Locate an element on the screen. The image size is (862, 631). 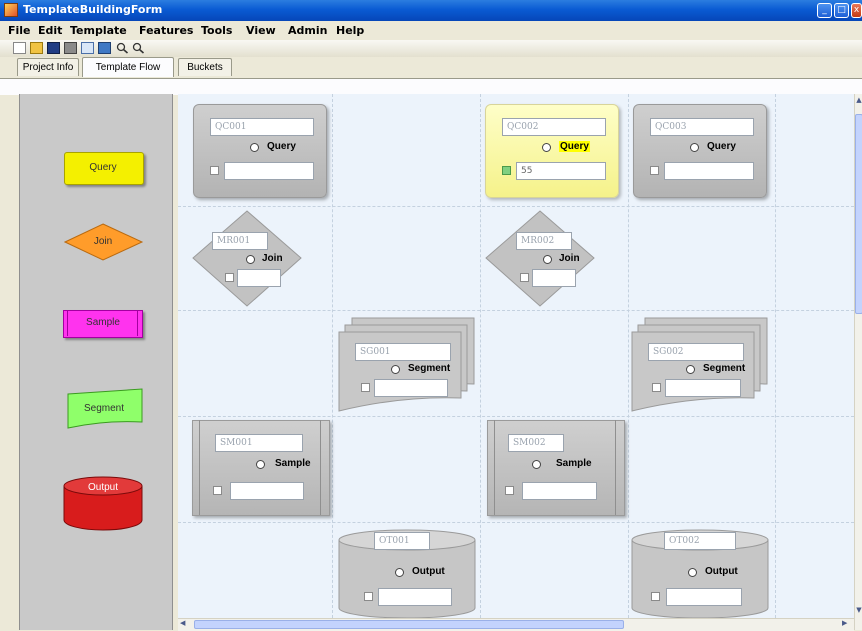
maximize-button: □ is located at coordinates (841, 10).